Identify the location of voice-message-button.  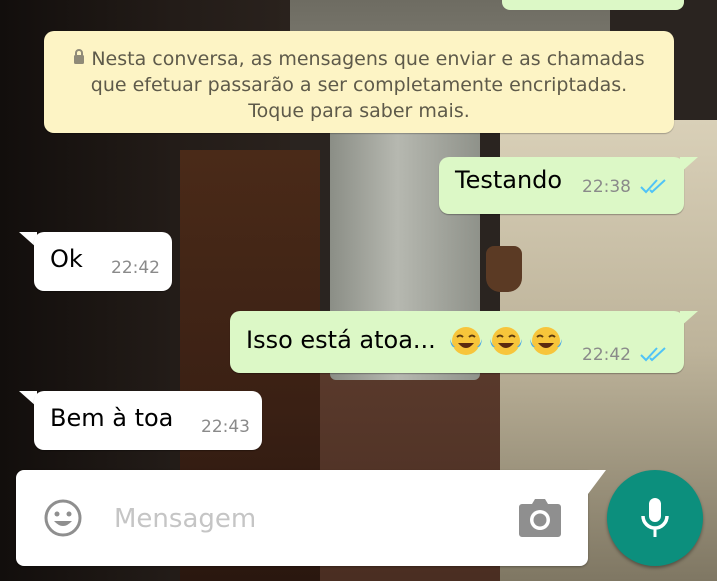
(655, 518).